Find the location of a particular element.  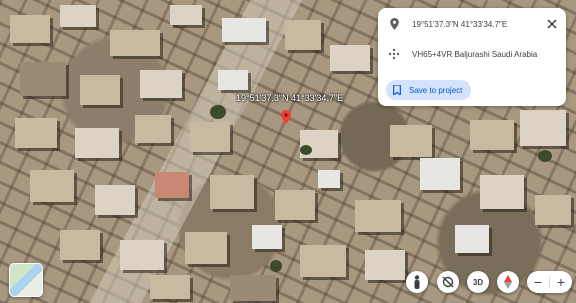

compass-icon is located at coordinates (508, 282).